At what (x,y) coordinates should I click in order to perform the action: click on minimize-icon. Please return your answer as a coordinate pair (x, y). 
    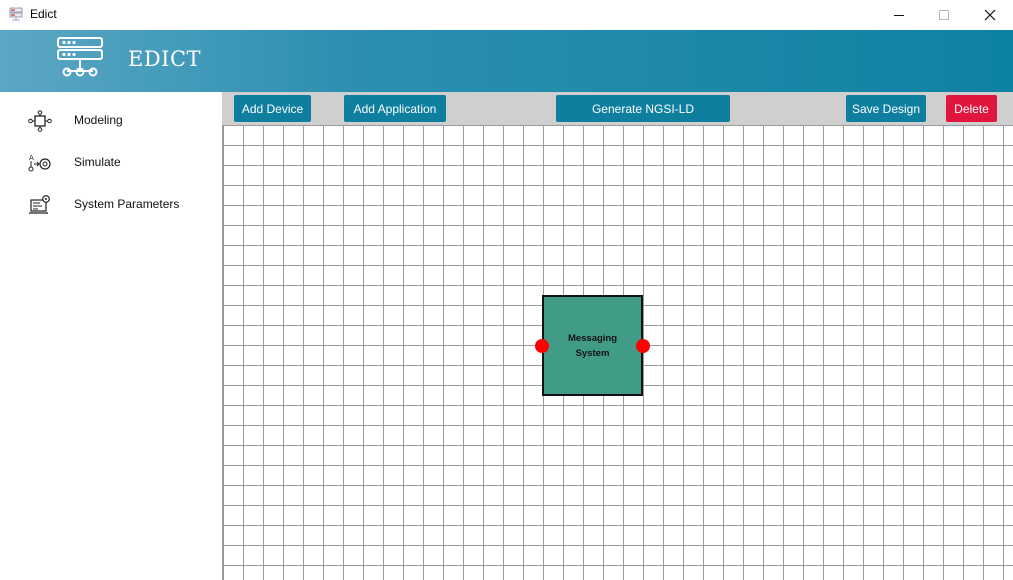
    Looking at the image, I should click on (899, 15).